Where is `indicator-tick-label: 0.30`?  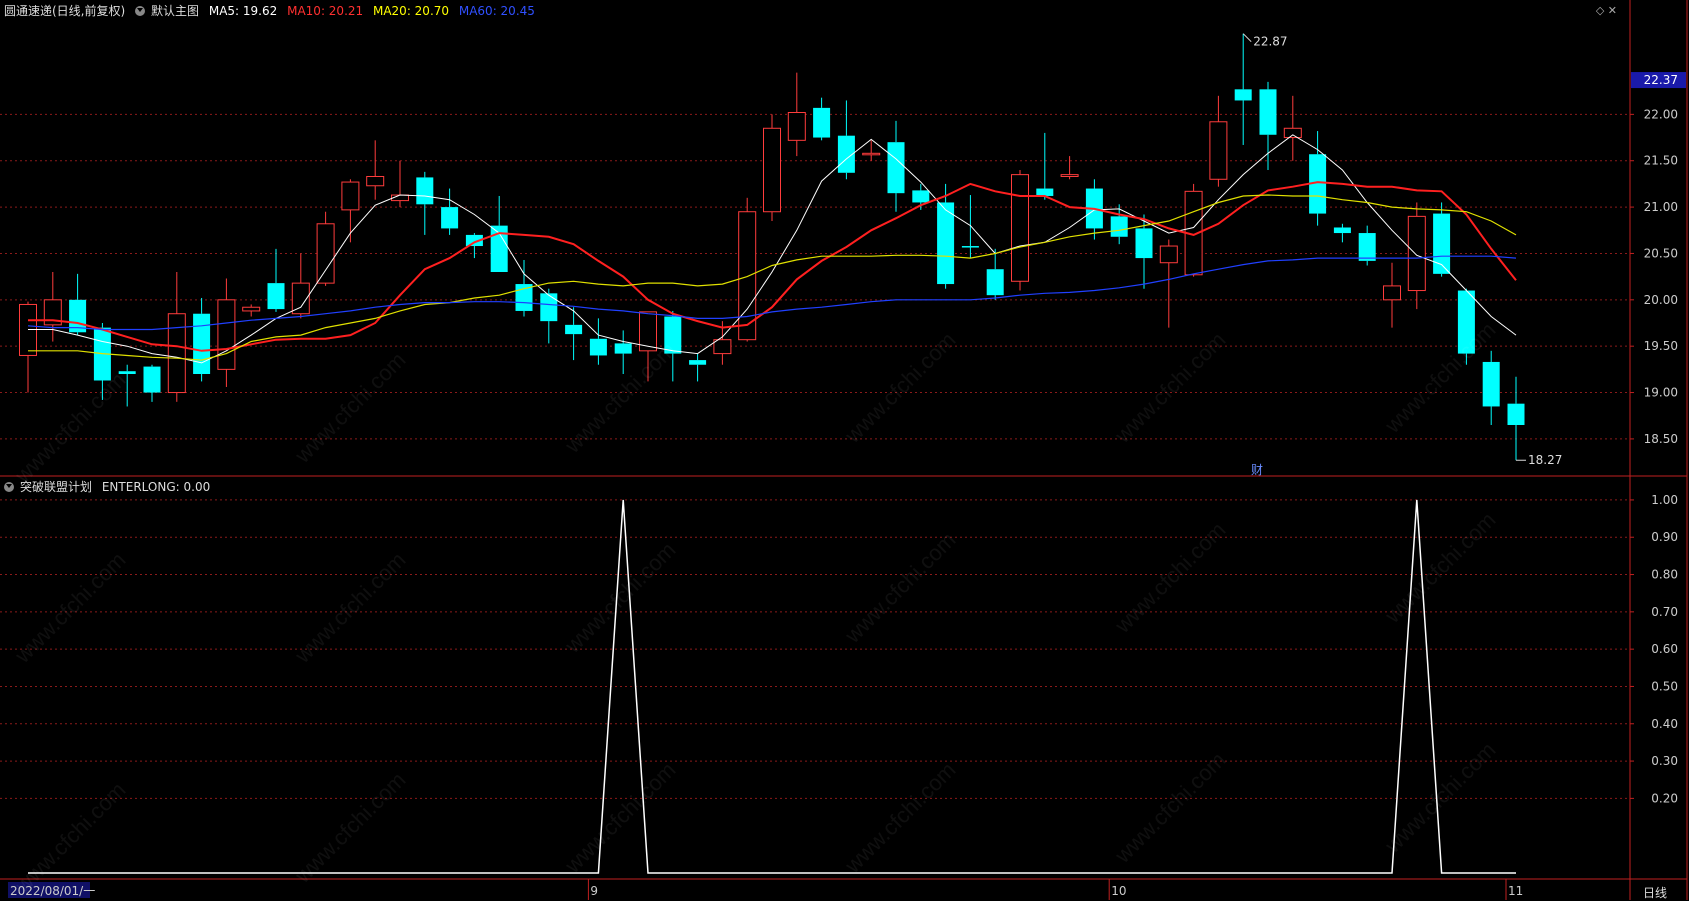 indicator-tick-label: 0.30 is located at coordinates (1664, 761).